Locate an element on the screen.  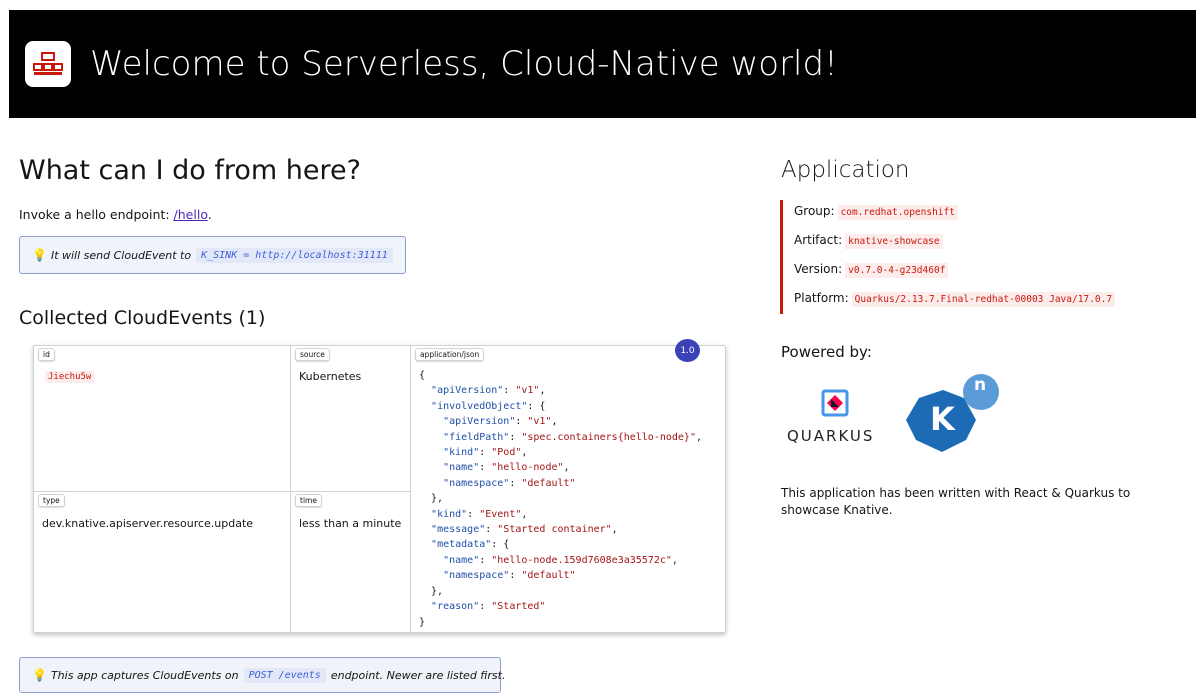
spec-version-badge: 1.0 is located at coordinates (687, 350).